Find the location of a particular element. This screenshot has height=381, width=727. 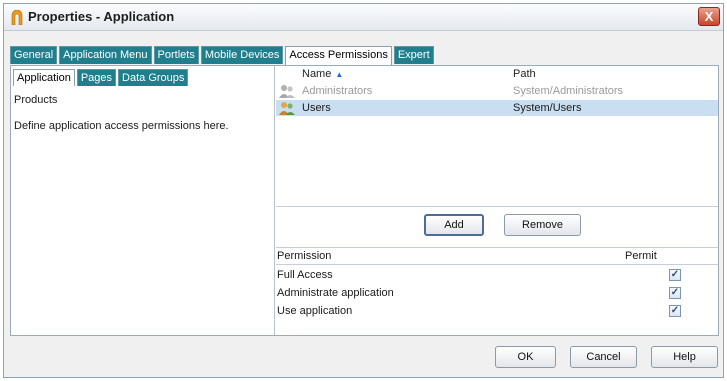

row-path: System/Administrators is located at coordinates (568, 91).